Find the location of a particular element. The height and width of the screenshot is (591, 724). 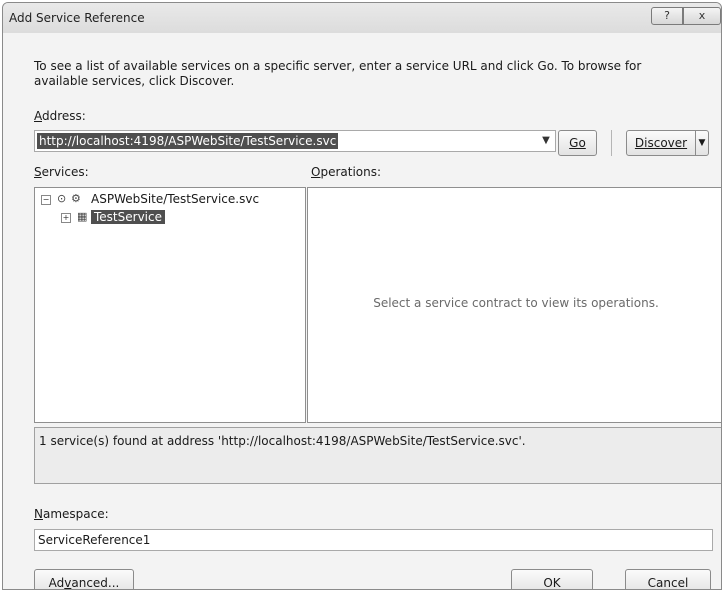

service-contract-icon: ▦ is located at coordinates (82, 216).